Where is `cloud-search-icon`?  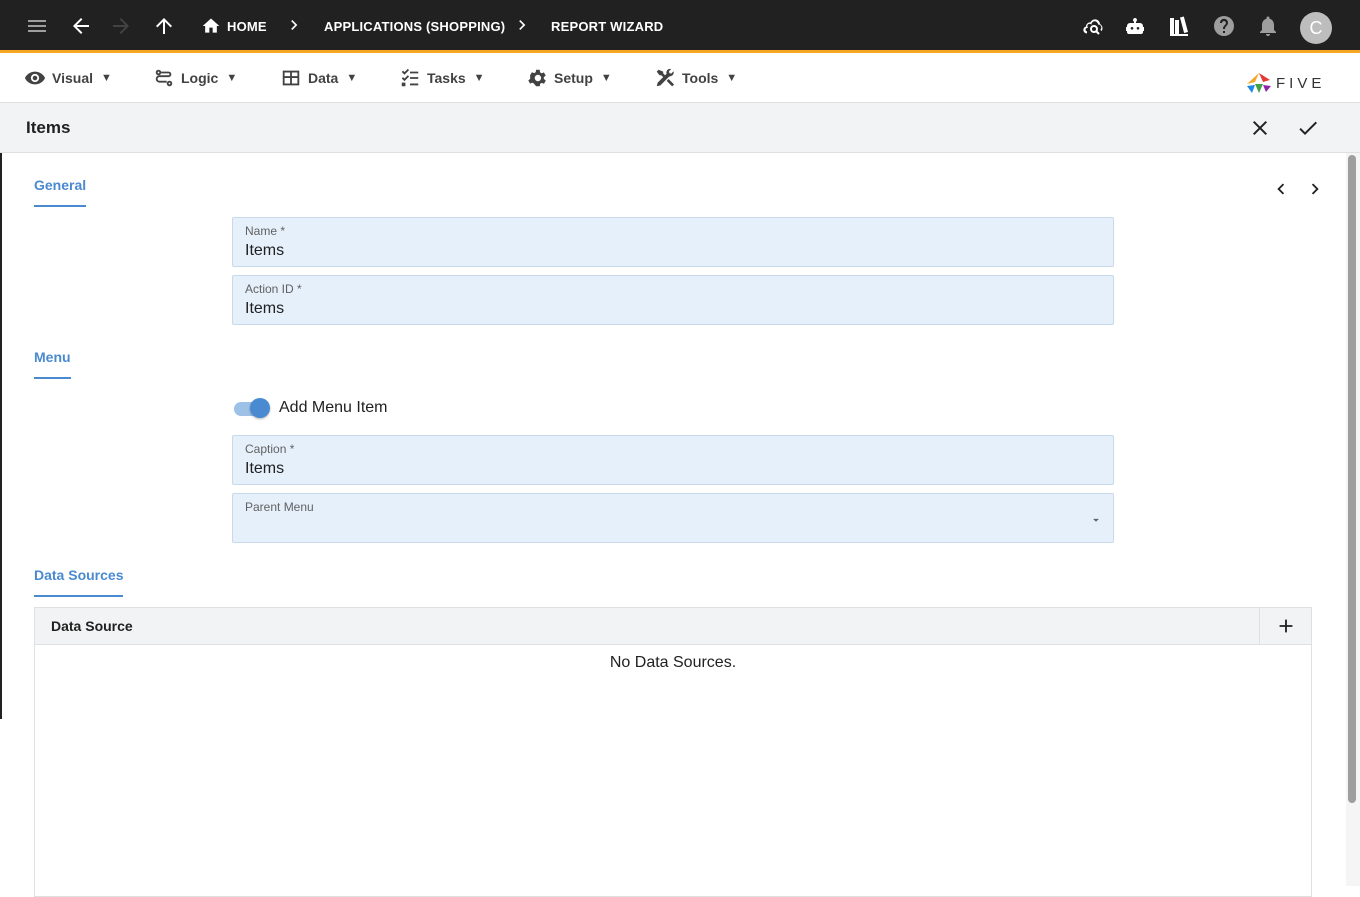
cloud-search-icon is located at coordinates (1093, 26).